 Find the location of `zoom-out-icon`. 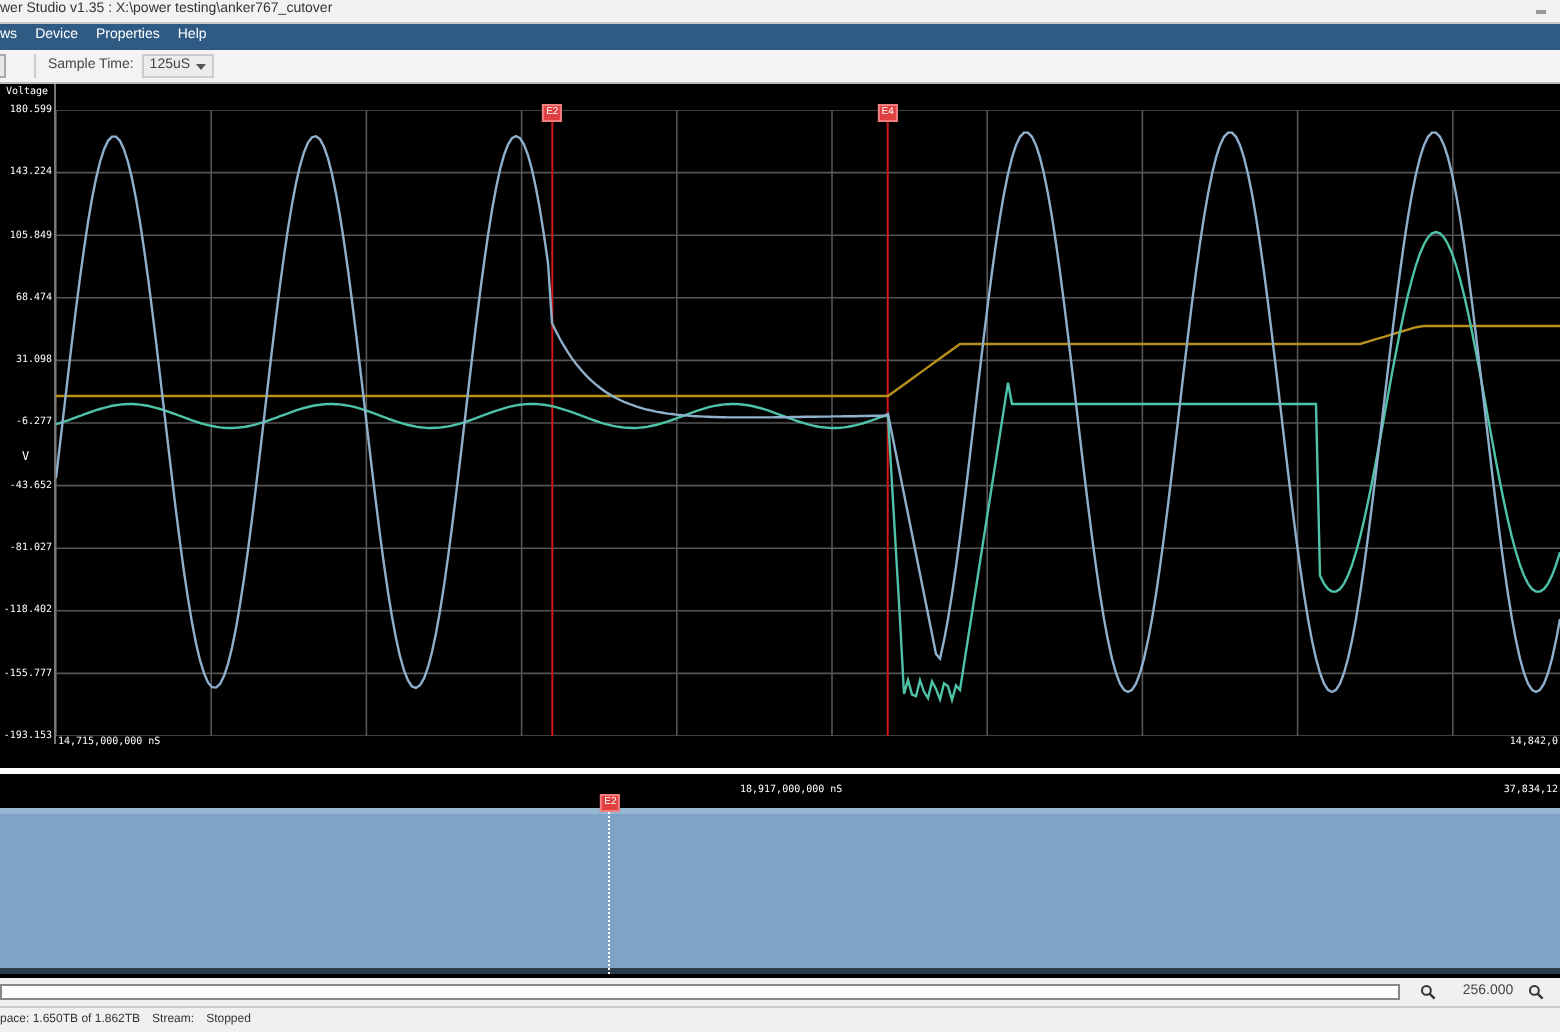

zoom-out-icon is located at coordinates (1428, 992).